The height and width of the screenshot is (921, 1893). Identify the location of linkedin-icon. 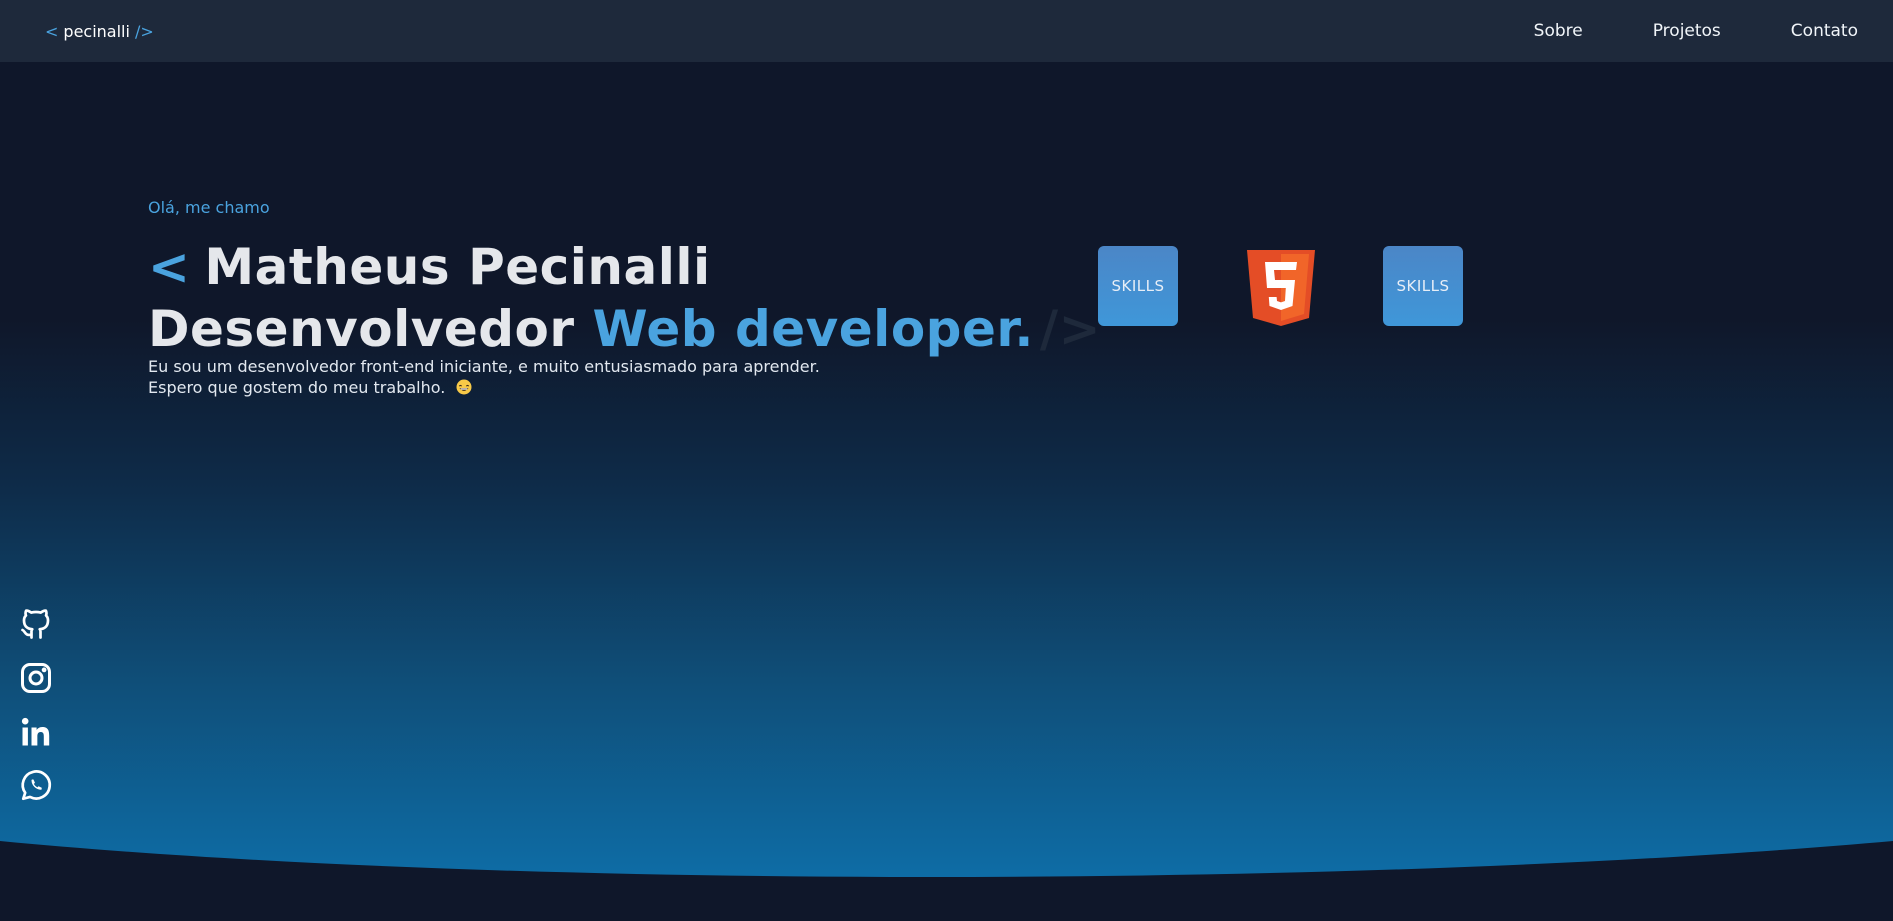
(35, 731).